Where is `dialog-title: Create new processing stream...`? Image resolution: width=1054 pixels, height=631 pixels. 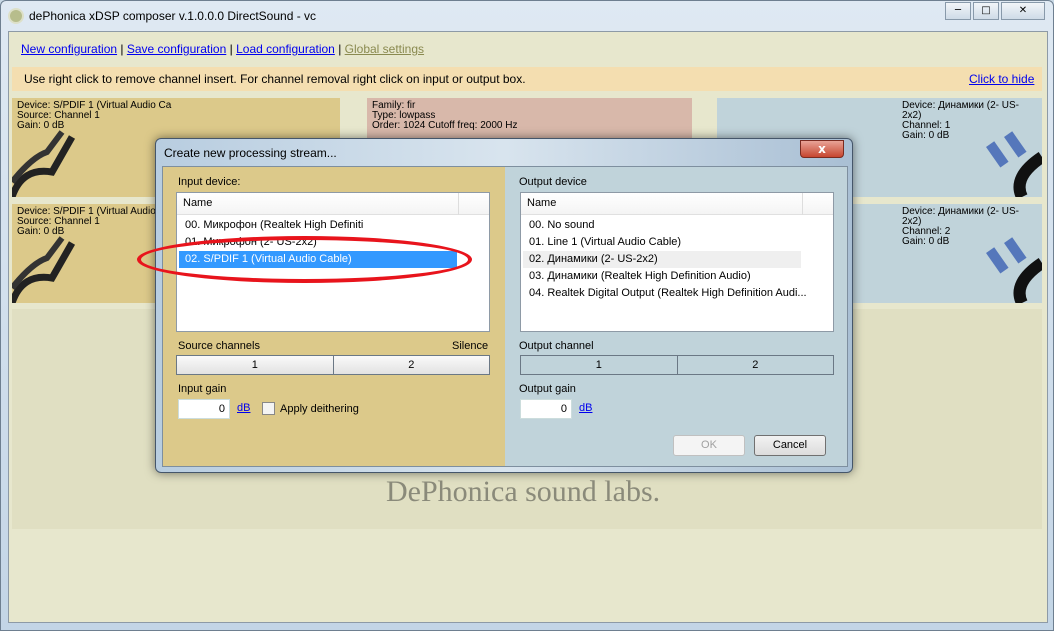 dialog-title: Create new processing stream... is located at coordinates (250, 153).